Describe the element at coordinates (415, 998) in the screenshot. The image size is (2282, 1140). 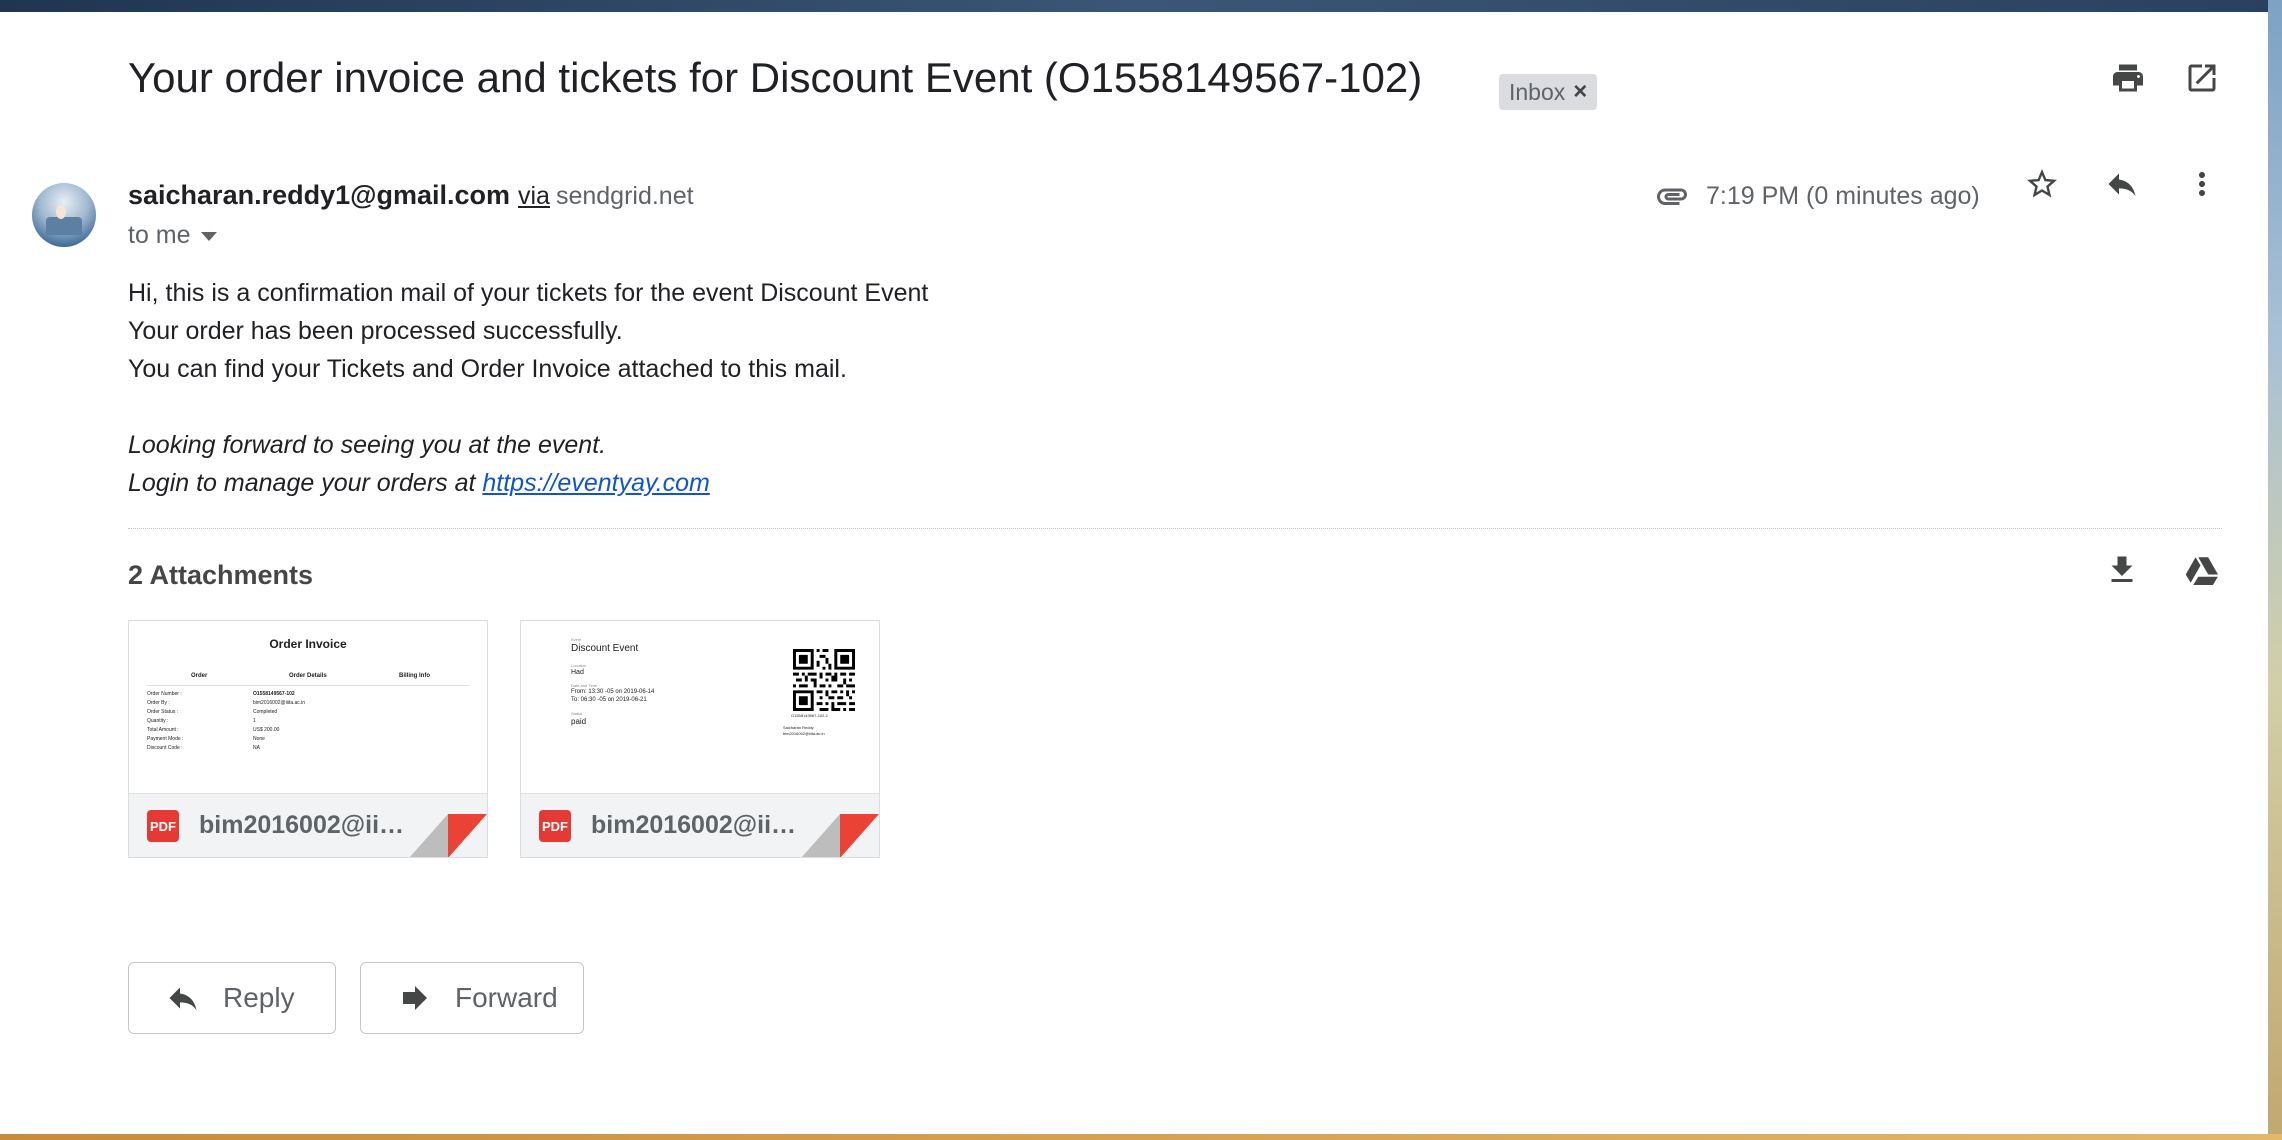
I see `forward-icon` at that location.